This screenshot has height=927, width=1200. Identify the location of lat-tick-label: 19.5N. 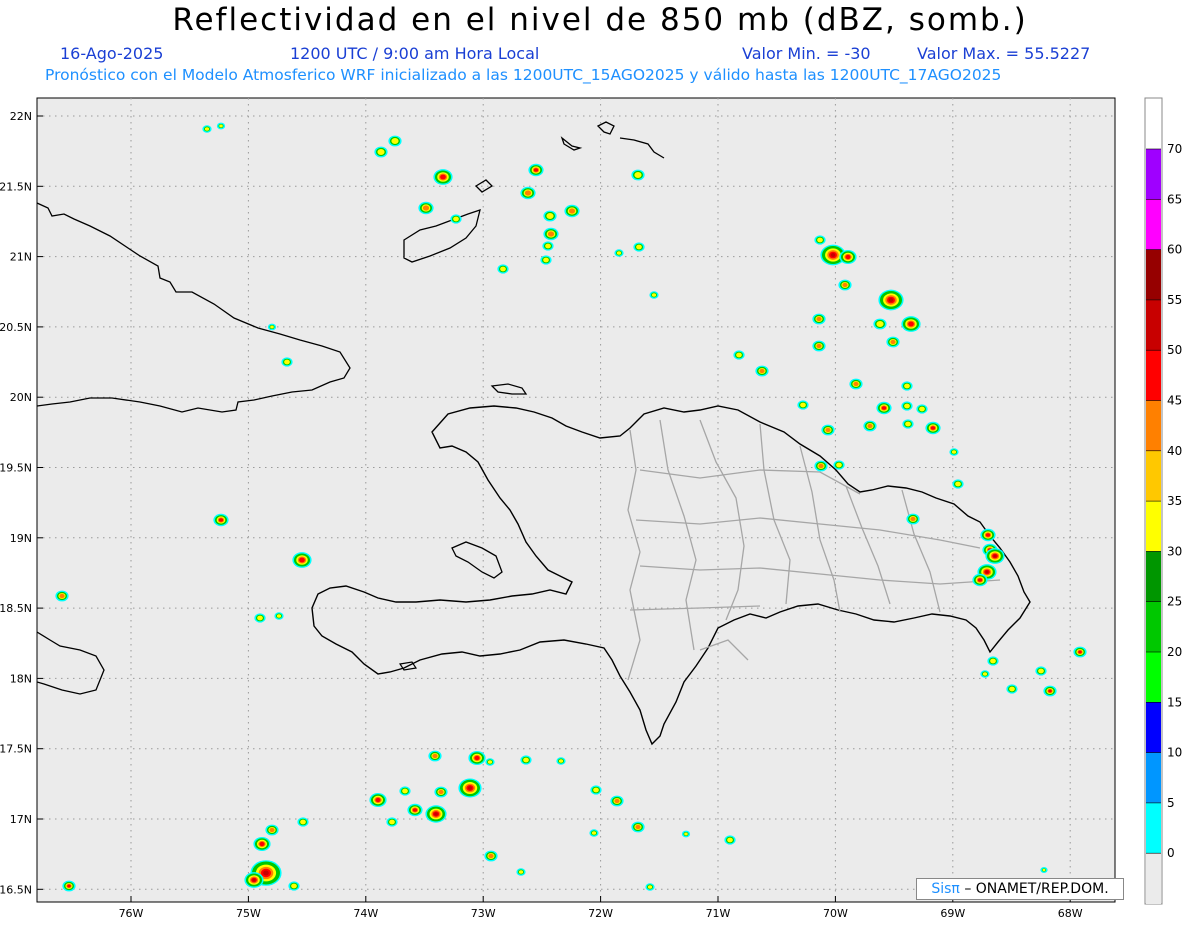
(16, 468).